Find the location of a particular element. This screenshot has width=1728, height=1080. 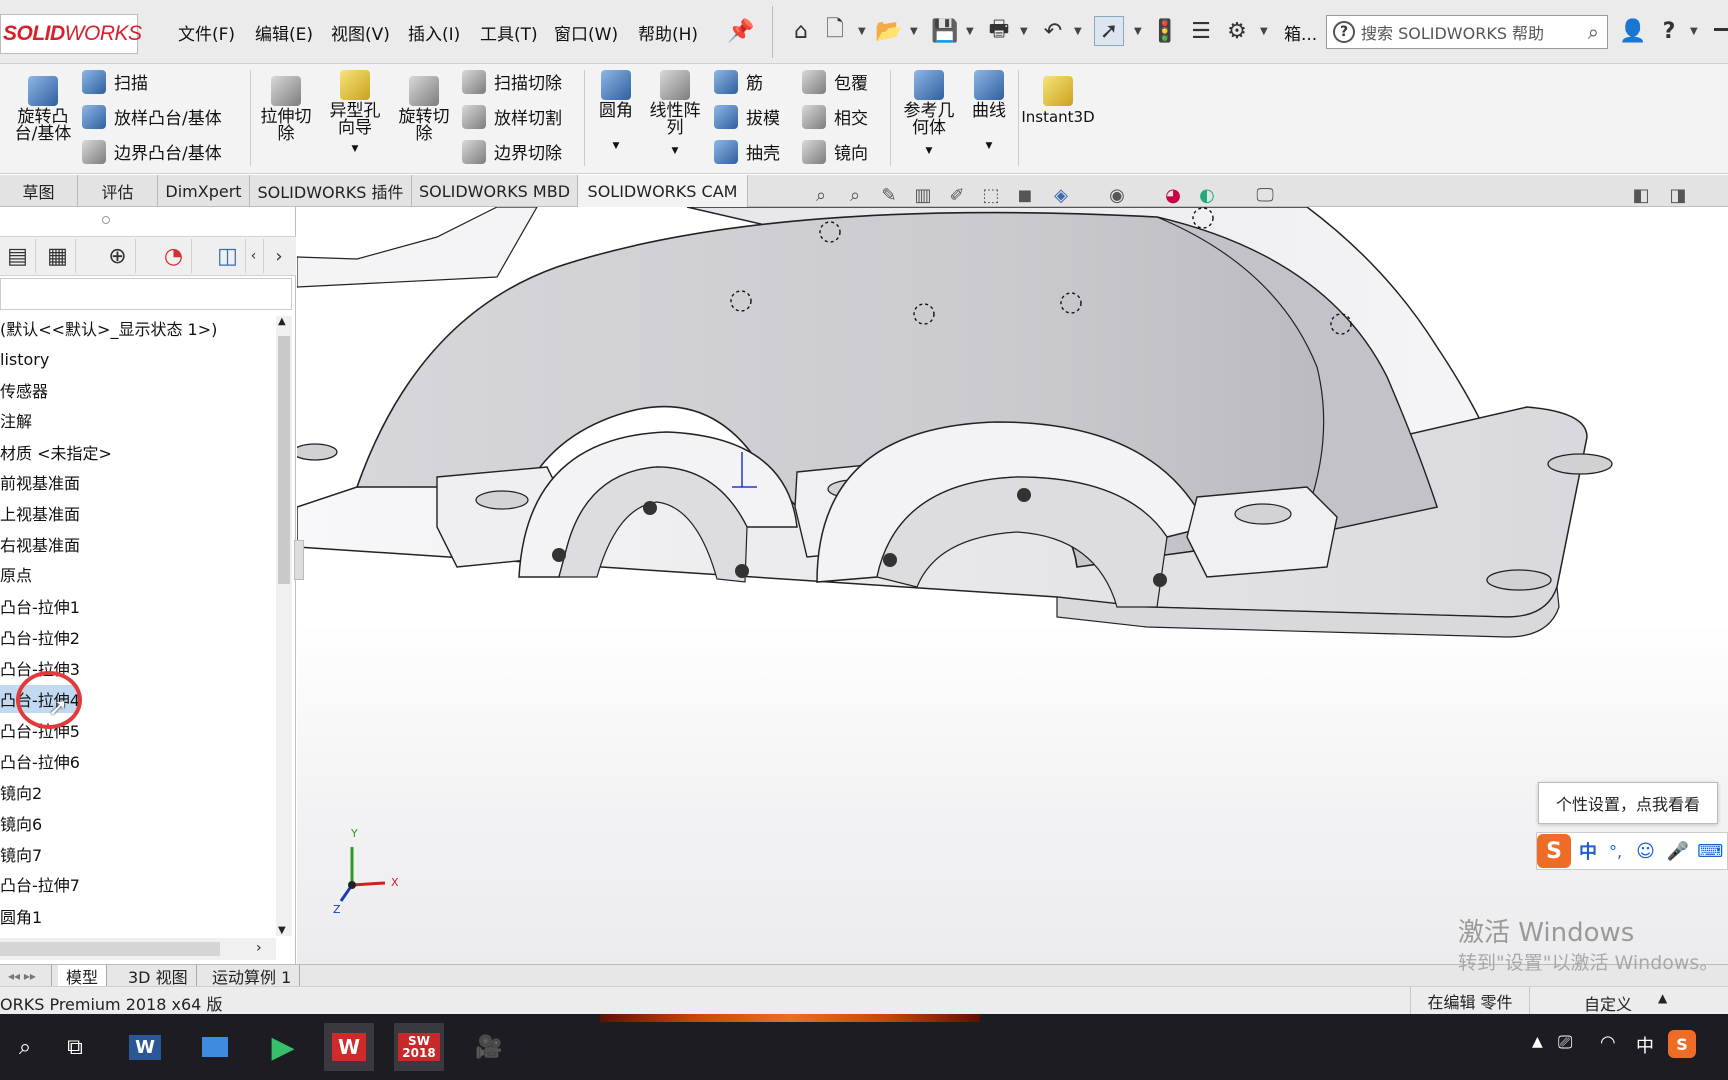

dimxpert-manager-icon: ◫ is located at coordinates (228, 256).